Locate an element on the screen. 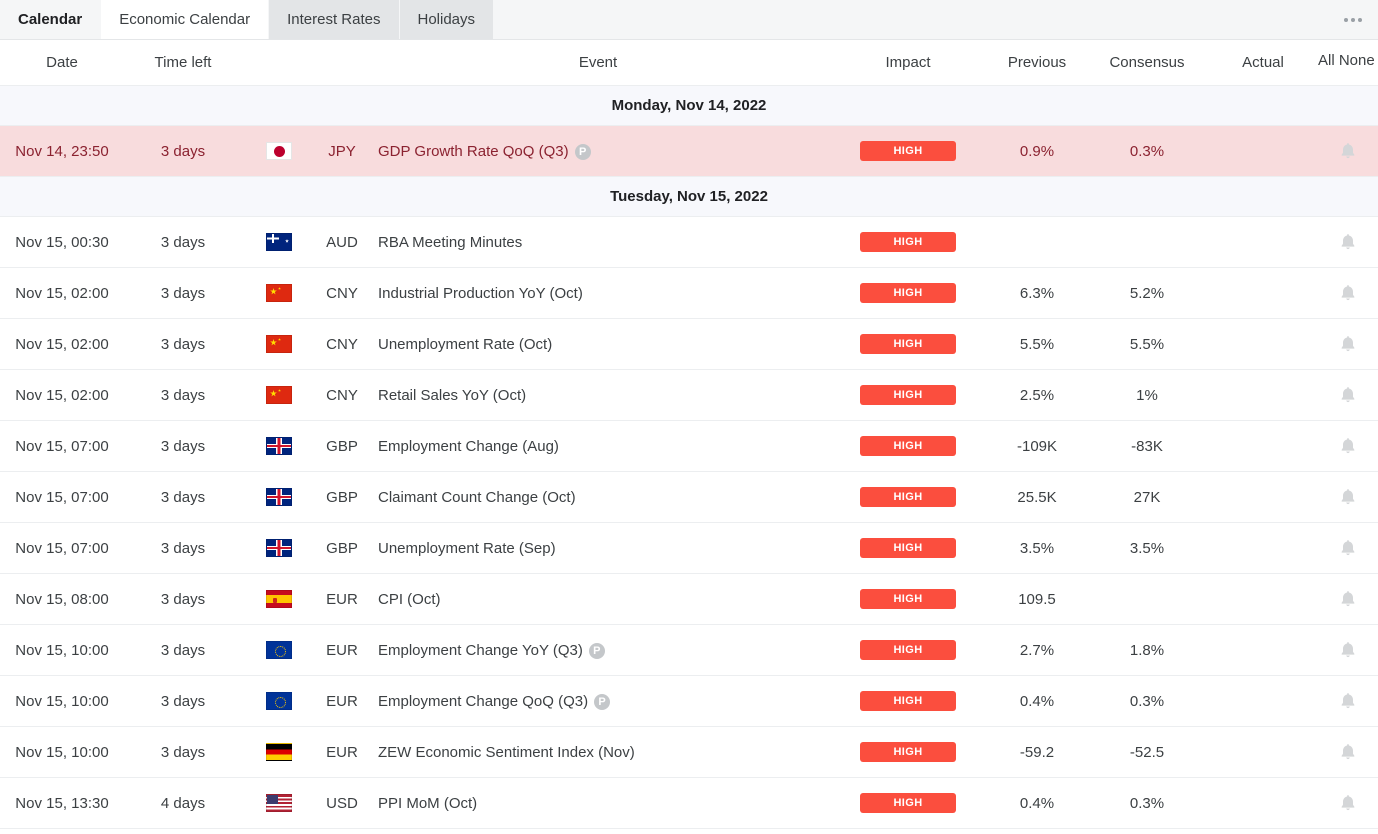 This screenshot has height=834, width=1378. impact-badge: HIGH is located at coordinates (908, 344).